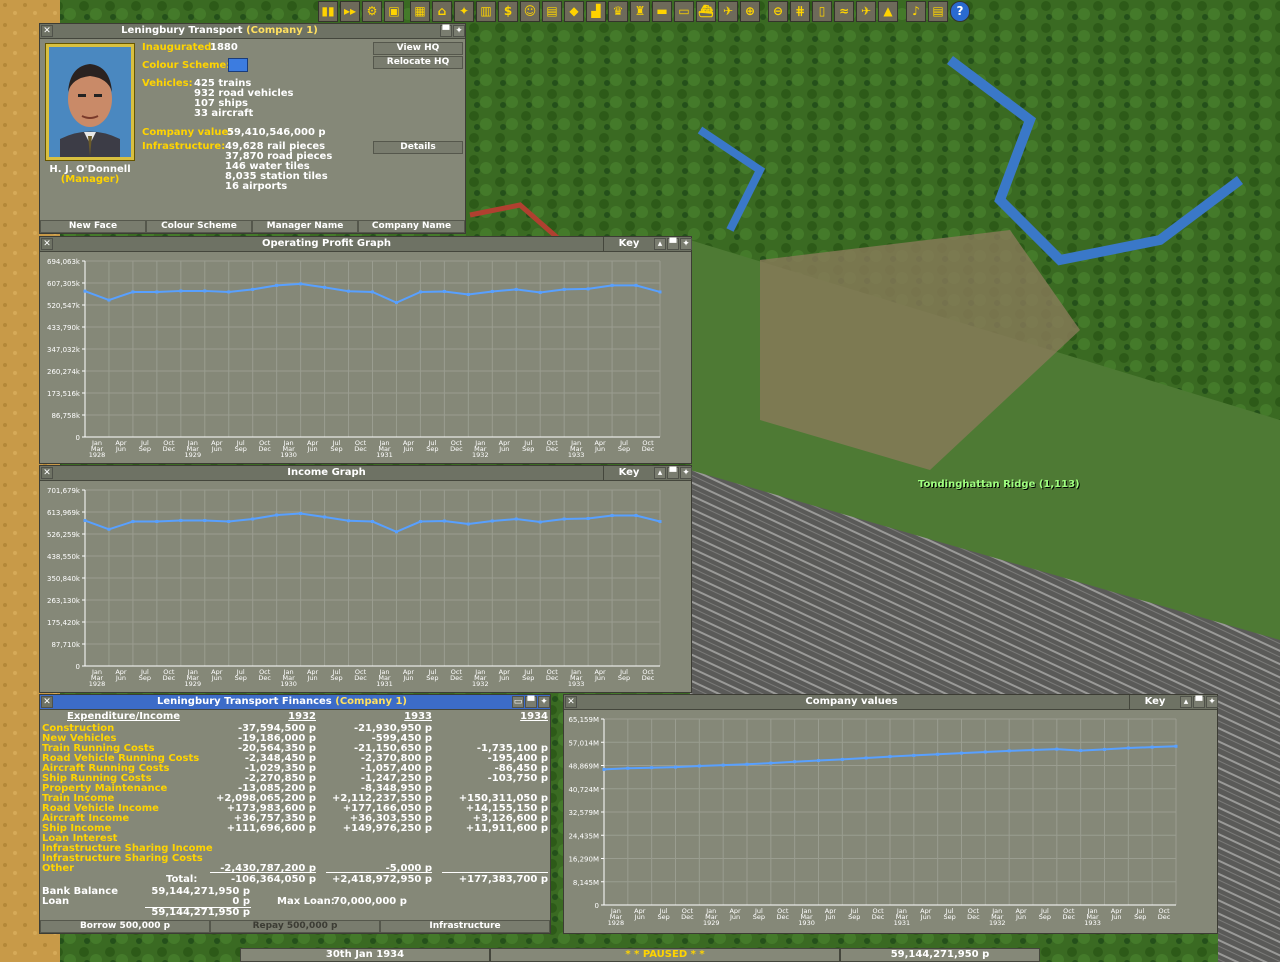 Image resolution: width=1280 pixels, height=962 pixels. What do you see at coordinates (252, 31) in the screenshot?
I see `company-titlebar: ✕ Leningbury Transport (Company 1) ▀ ✦` at bounding box center [252, 31].